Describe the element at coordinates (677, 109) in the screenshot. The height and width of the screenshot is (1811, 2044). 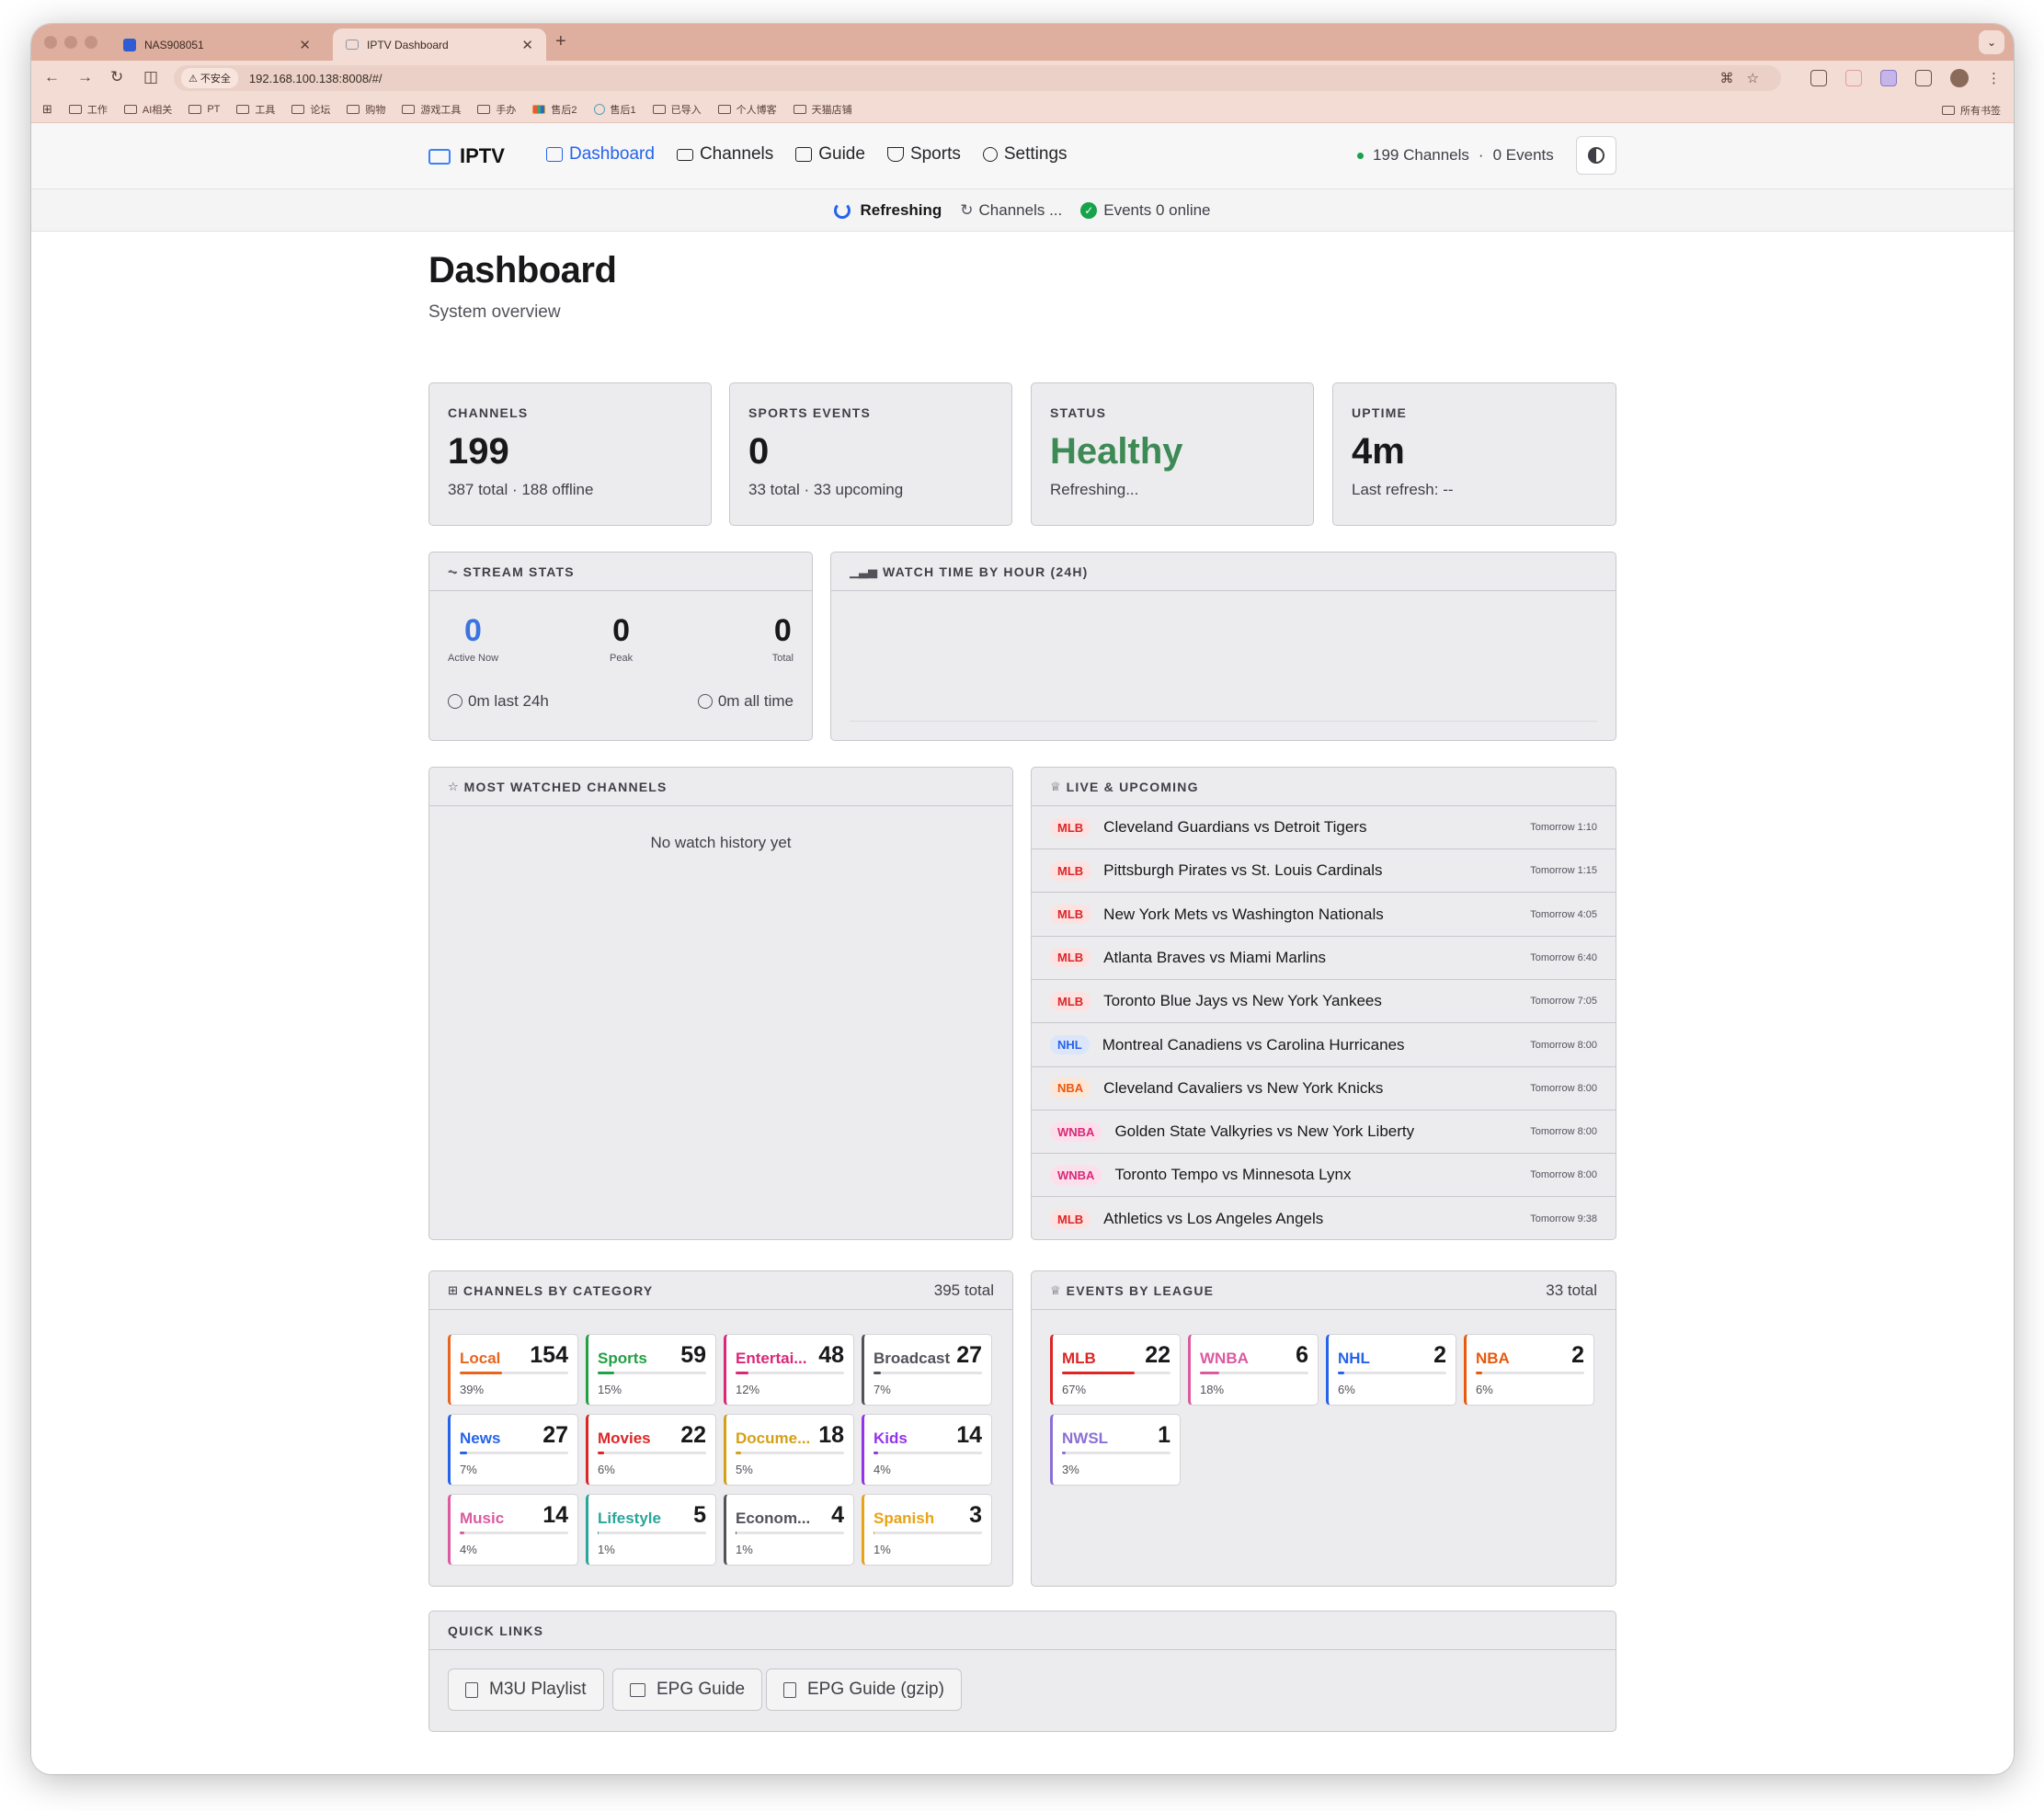
I see `bookmark-folder: 已导入` at that location.